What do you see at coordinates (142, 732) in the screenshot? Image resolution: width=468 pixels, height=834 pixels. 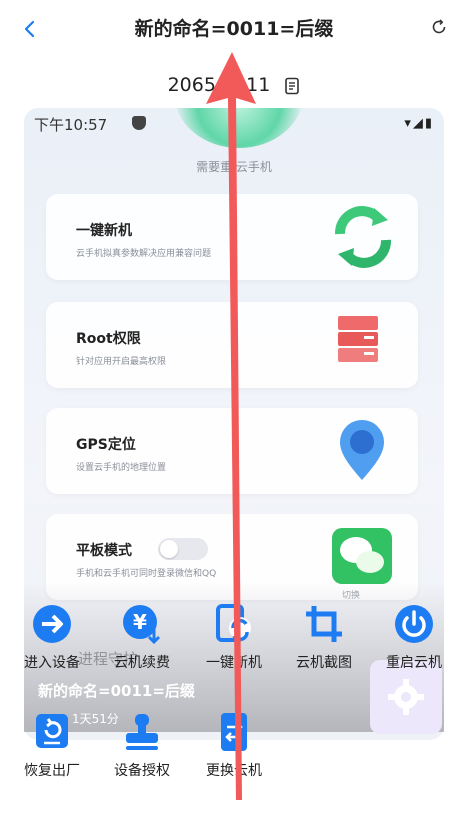 I see `stamp-icon` at bounding box center [142, 732].